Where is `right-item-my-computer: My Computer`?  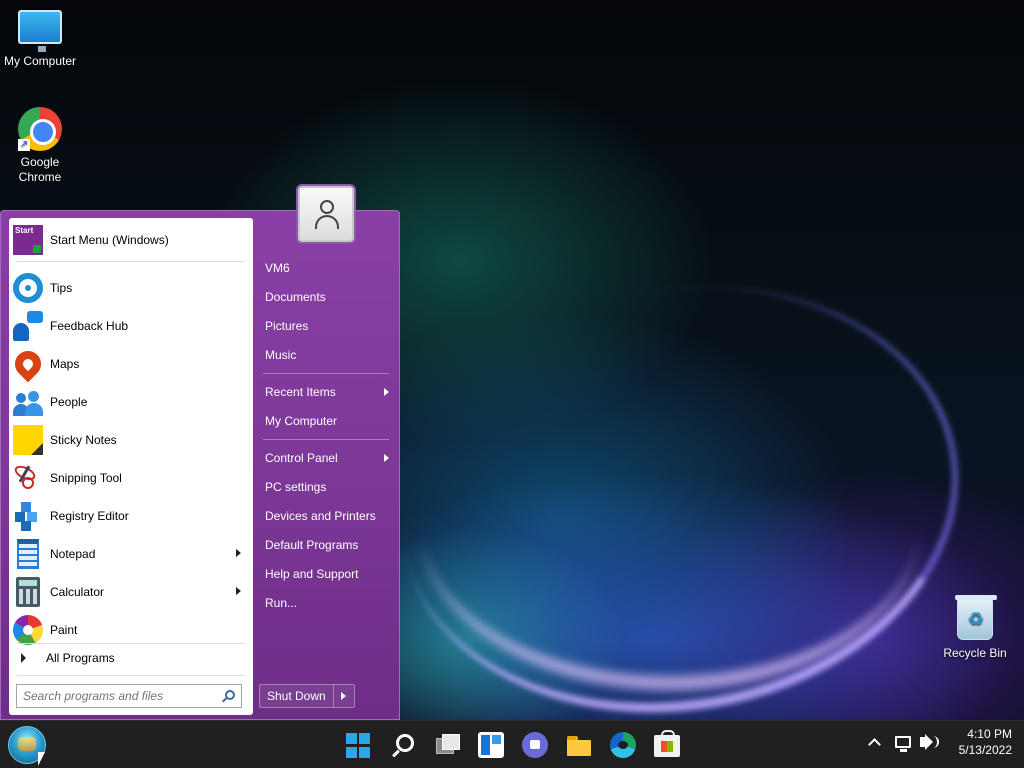 right-item-my-computer: My Computer is located at coordinates (327, 421).